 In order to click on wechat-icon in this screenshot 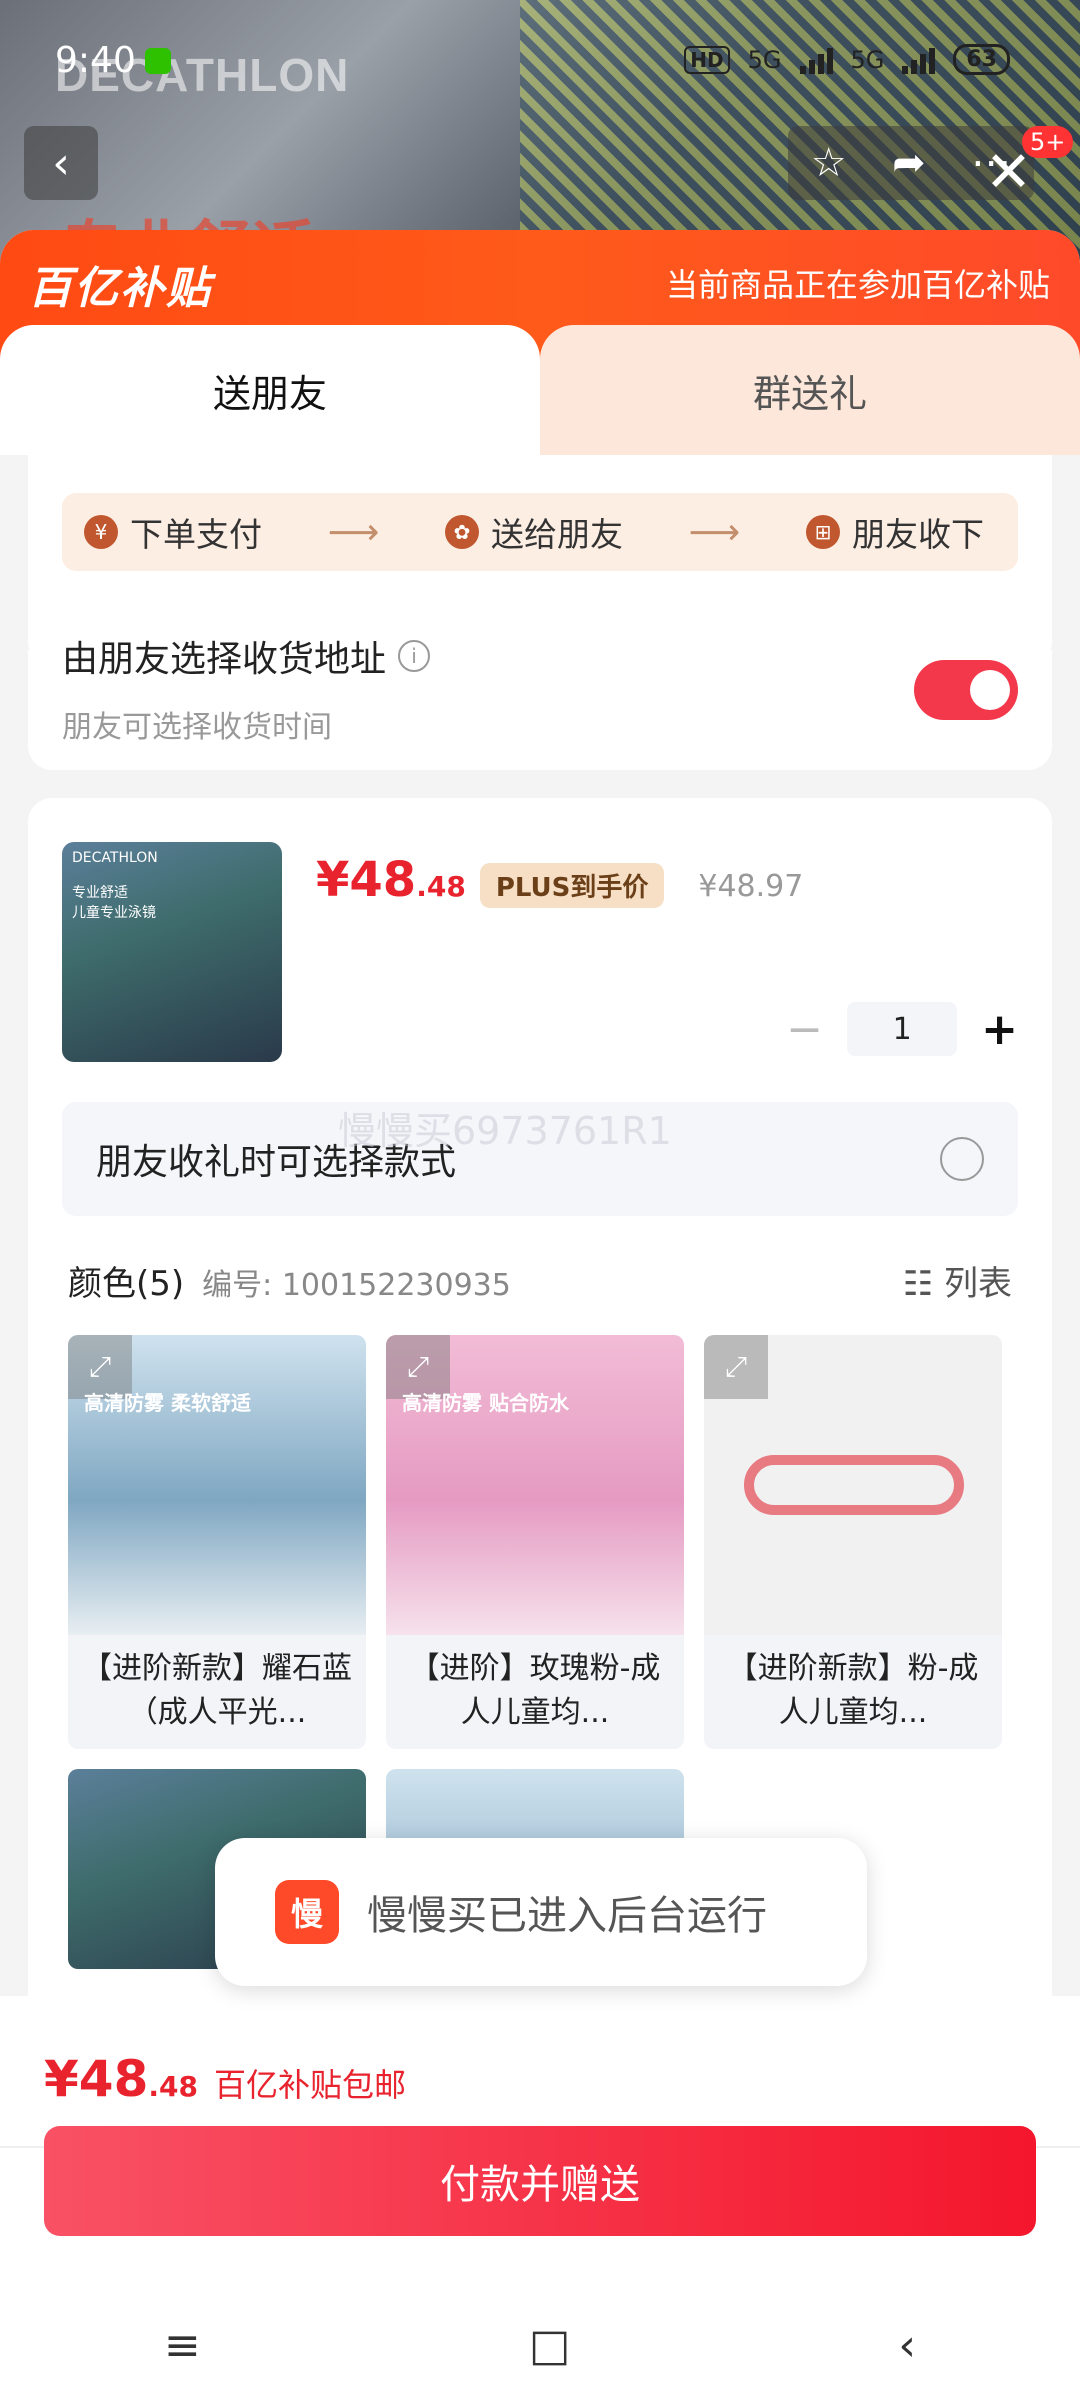, I will do `click(158, 61)`.